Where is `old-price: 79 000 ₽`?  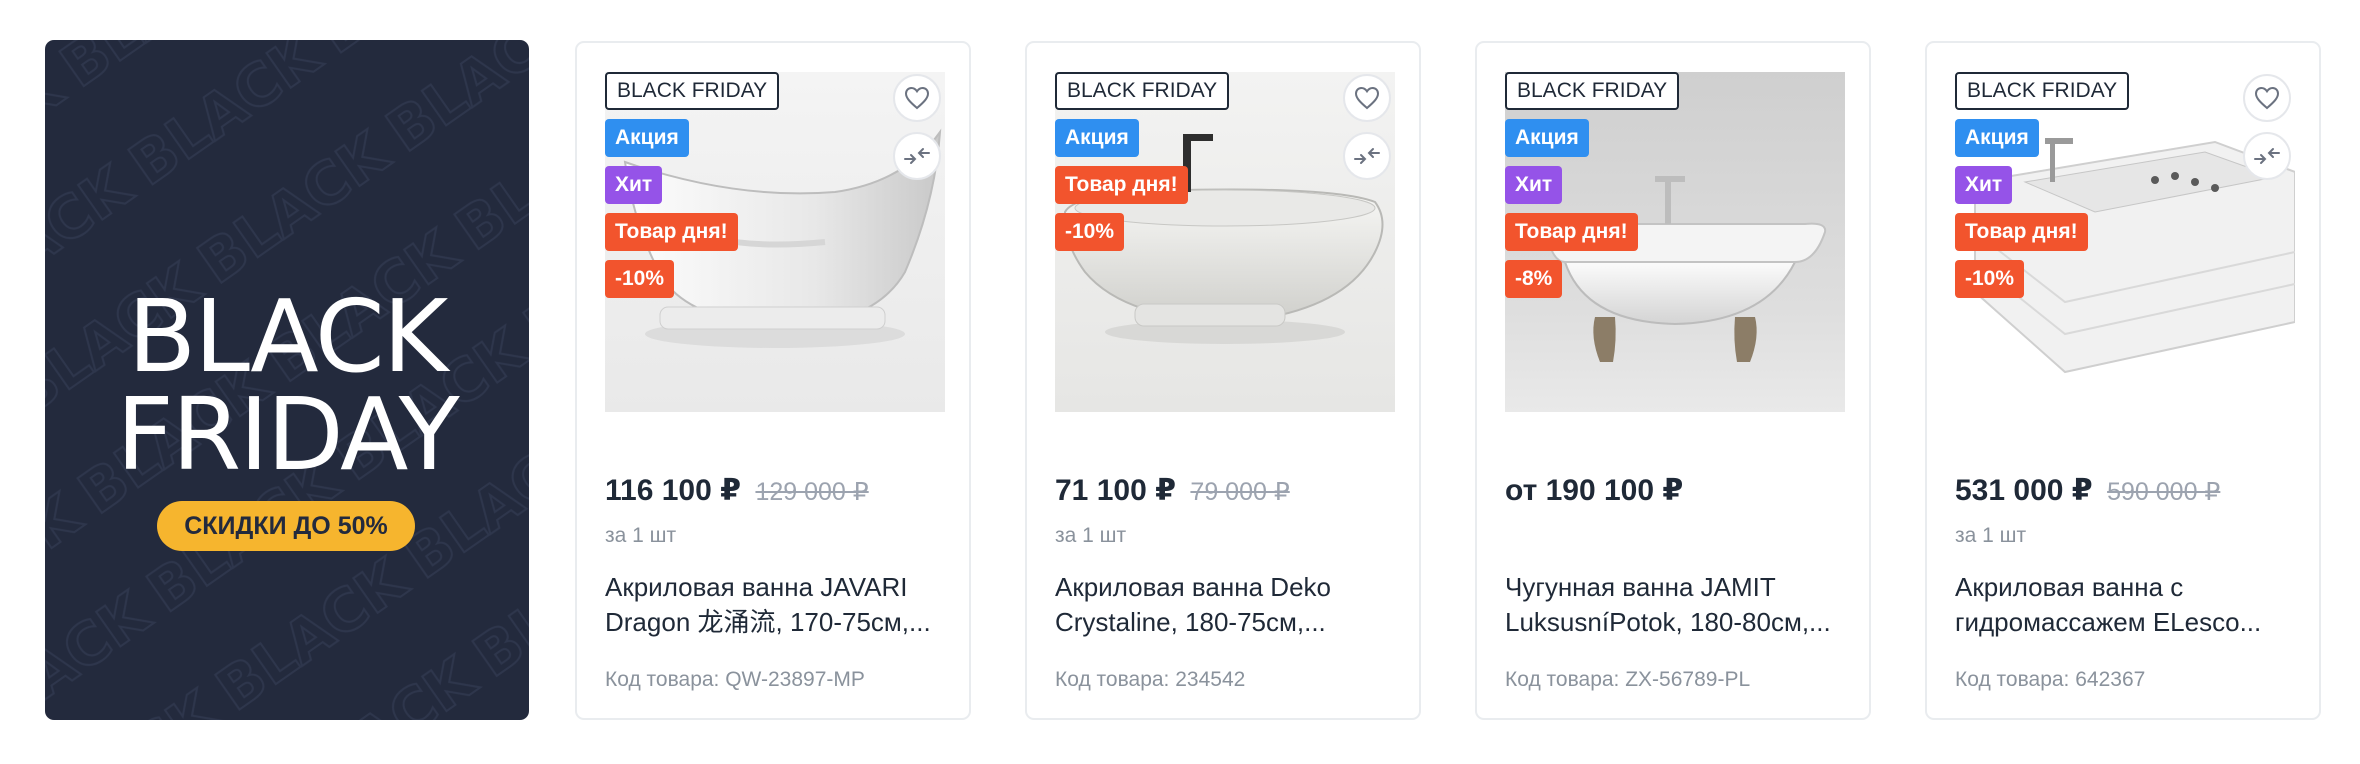 old-price: 79 000 ₽ is located at coordinates (1240, 492).